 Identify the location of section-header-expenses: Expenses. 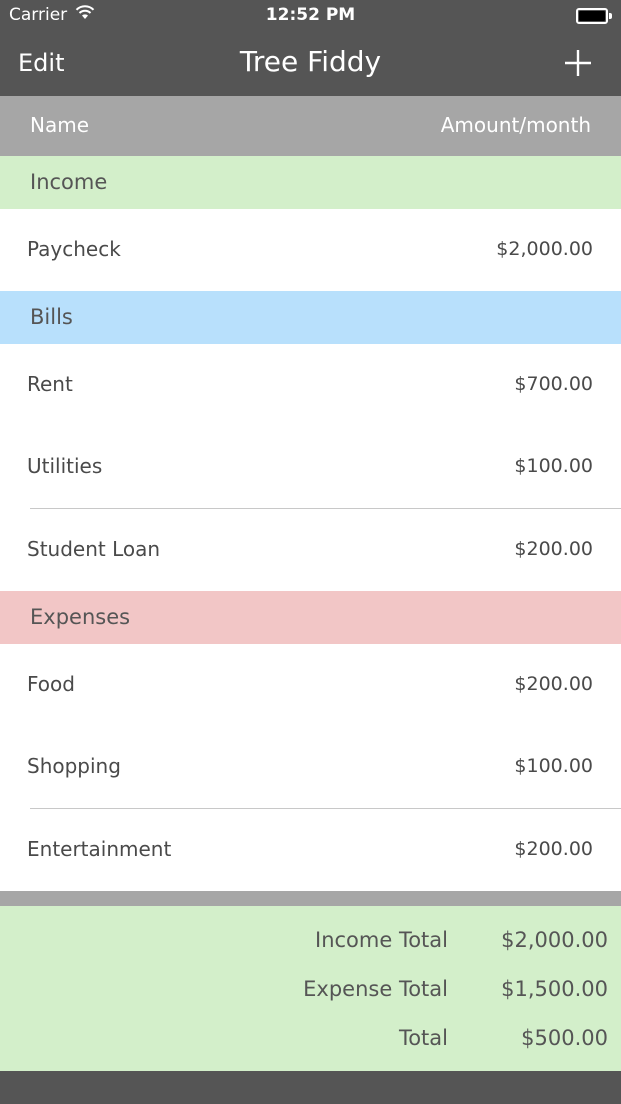
(310, 617).